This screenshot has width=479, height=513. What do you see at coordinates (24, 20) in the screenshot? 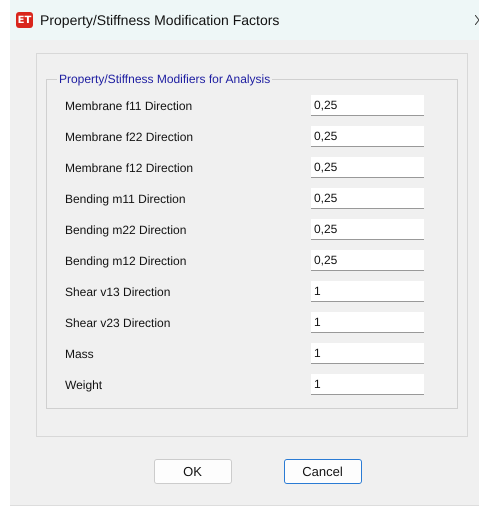
I see `app-badge: ET` at bounding box center [24, 20].